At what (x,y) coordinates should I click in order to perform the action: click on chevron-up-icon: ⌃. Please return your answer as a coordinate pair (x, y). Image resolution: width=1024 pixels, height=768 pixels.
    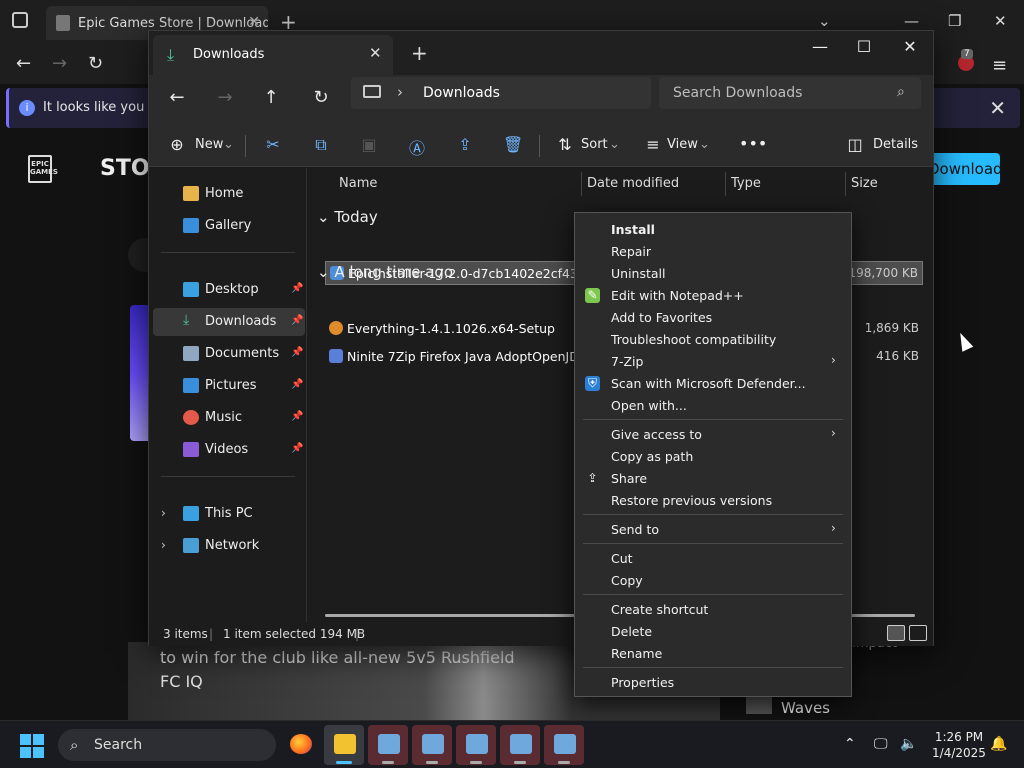
    Looking at the image, I should click on (850, 744).